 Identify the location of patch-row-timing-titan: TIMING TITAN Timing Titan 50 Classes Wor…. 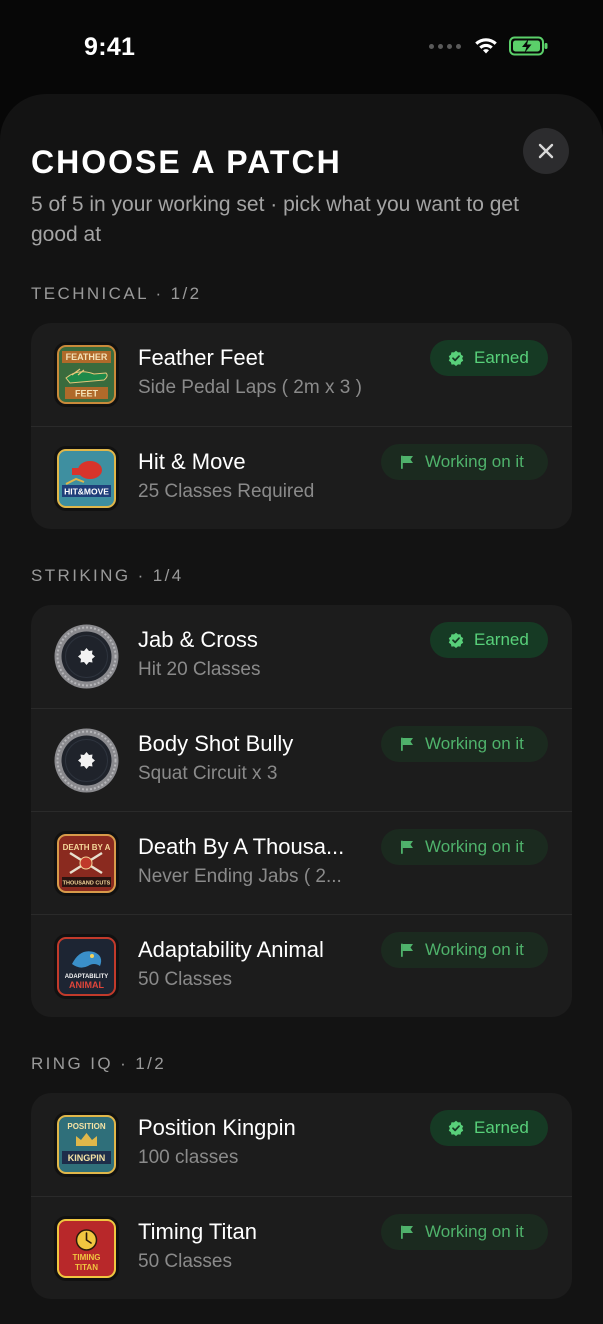
(301, 1247).